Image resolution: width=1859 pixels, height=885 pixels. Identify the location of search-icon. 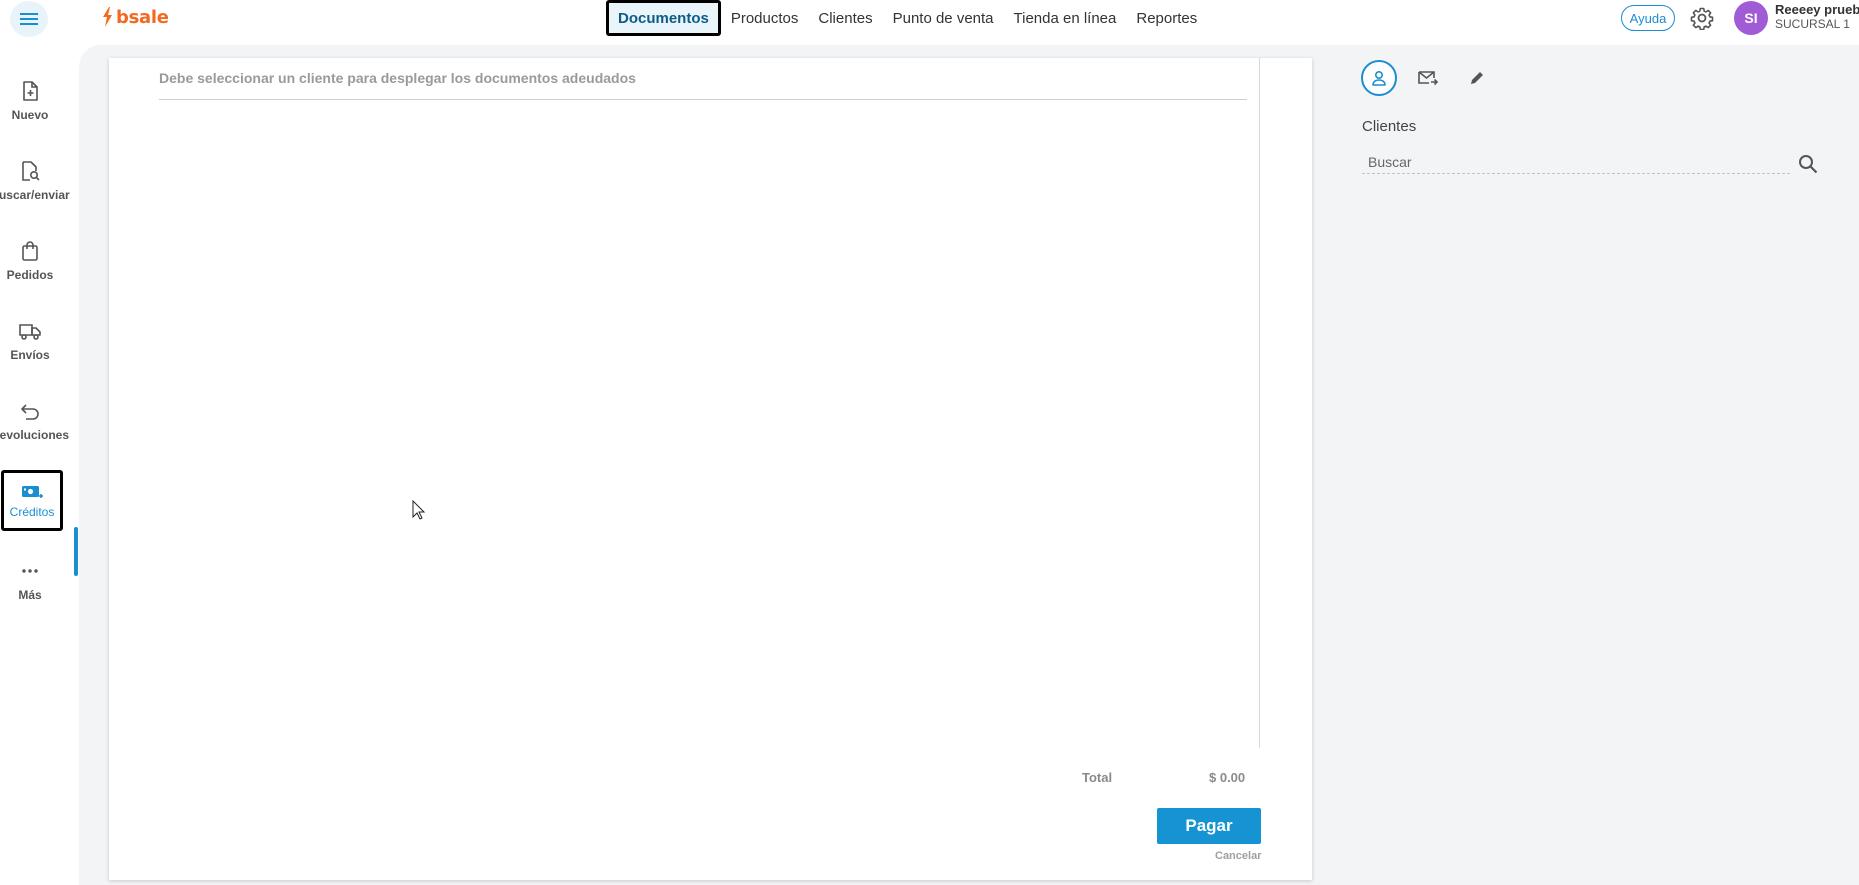
(1808, 164).